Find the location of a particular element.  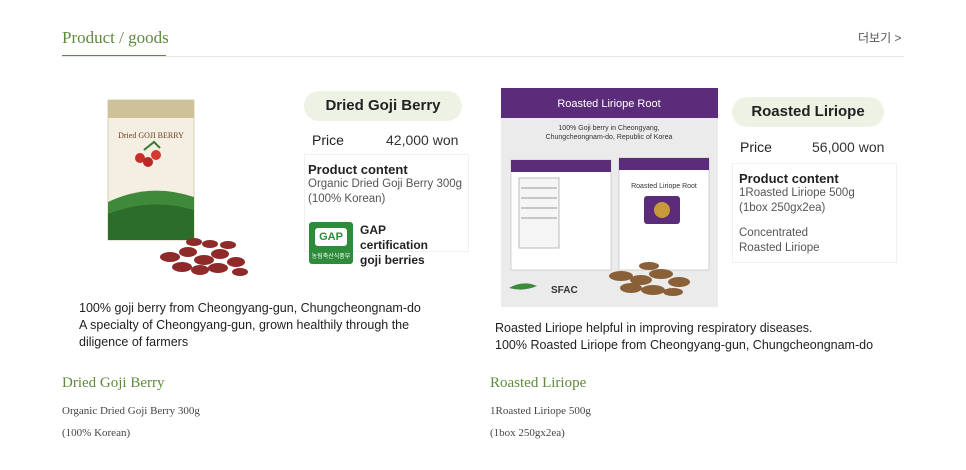

goji-package-title: Dried GOJI BERRY is located at coordinates (151, 135).